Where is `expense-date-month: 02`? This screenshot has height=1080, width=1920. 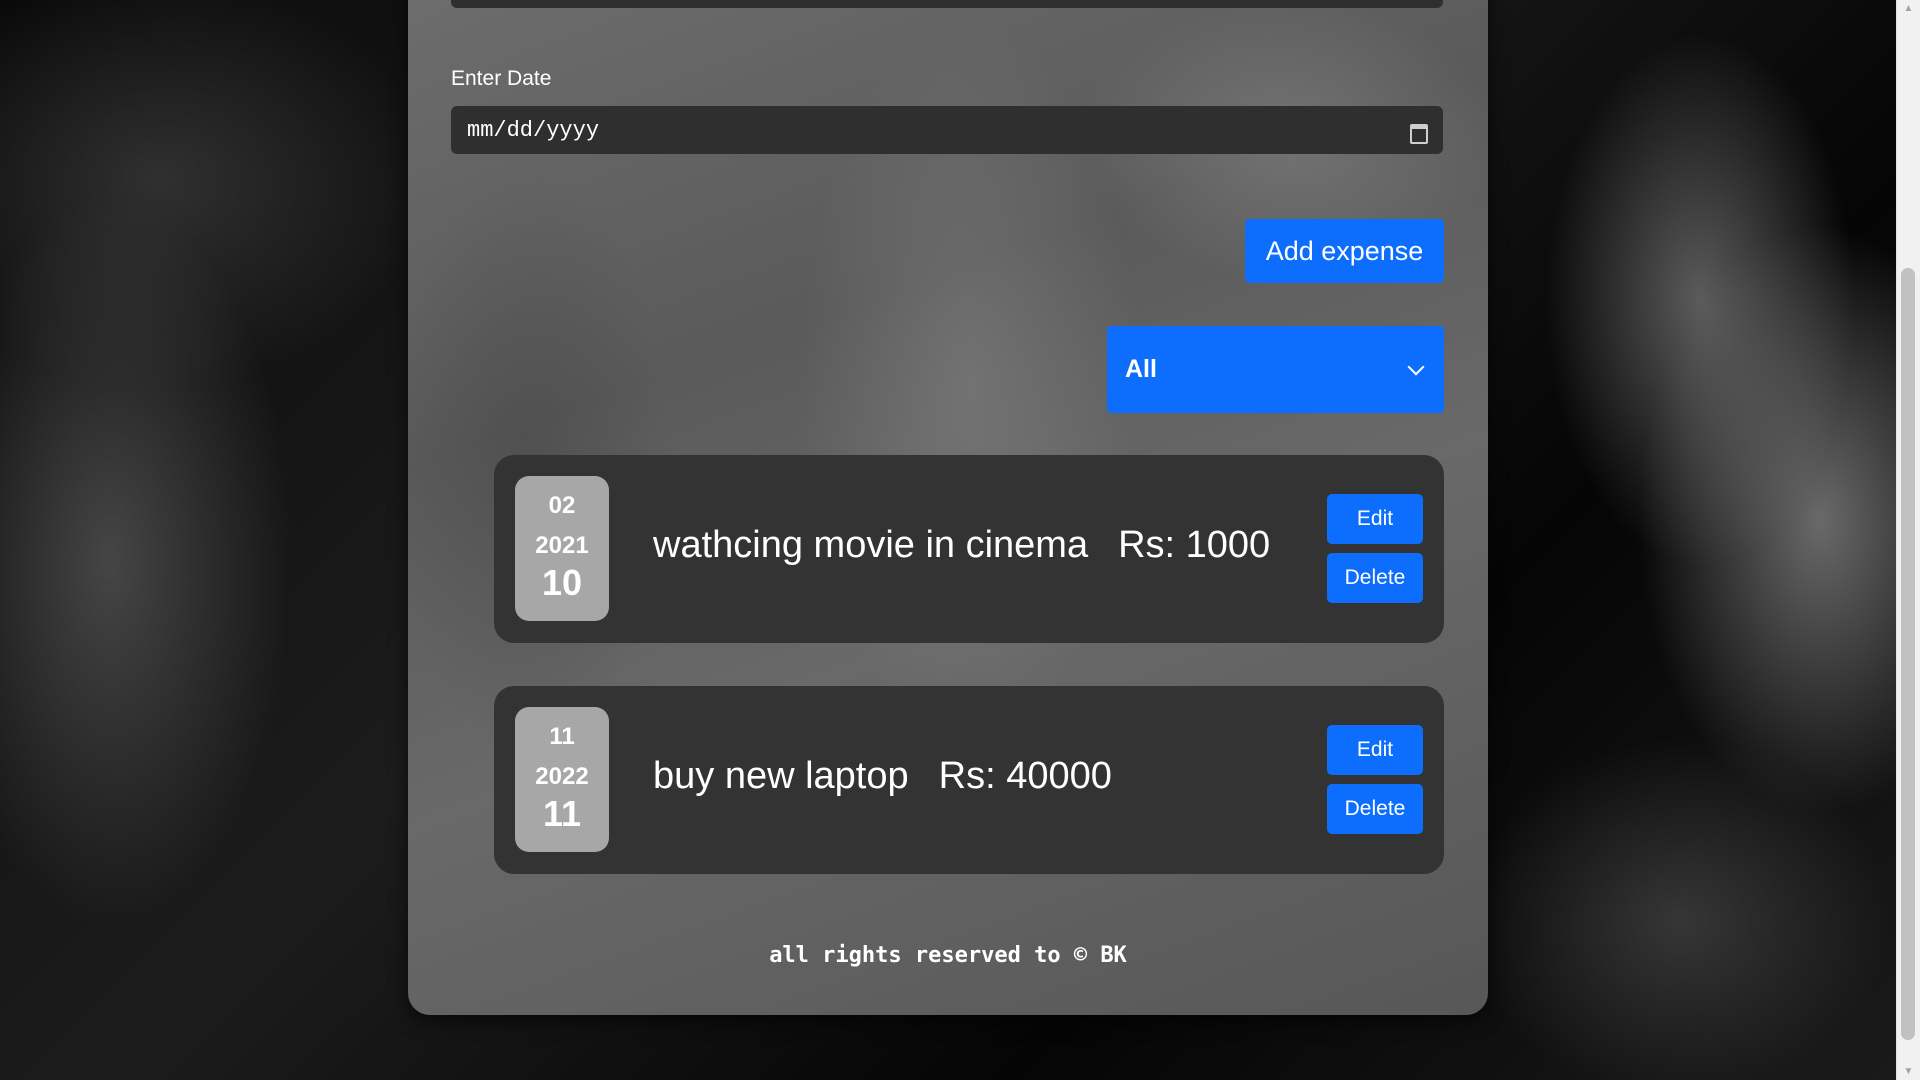
expense-date-month: 02 is located at coordinates (562, 505).